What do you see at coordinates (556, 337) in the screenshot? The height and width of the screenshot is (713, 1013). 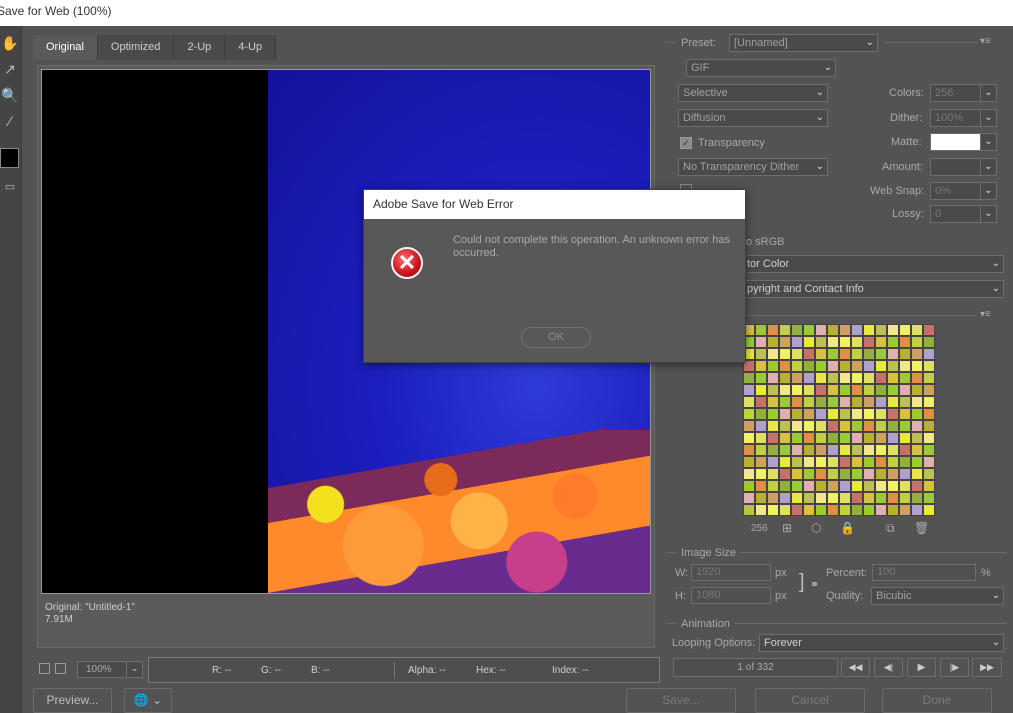 I see `ok-button: OK` at bounding box center [556, 337].